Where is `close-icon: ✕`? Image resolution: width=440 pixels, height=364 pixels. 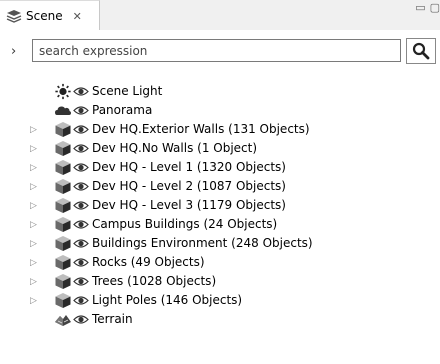
close-icon: ✕ is located at coordinates (77, 16).